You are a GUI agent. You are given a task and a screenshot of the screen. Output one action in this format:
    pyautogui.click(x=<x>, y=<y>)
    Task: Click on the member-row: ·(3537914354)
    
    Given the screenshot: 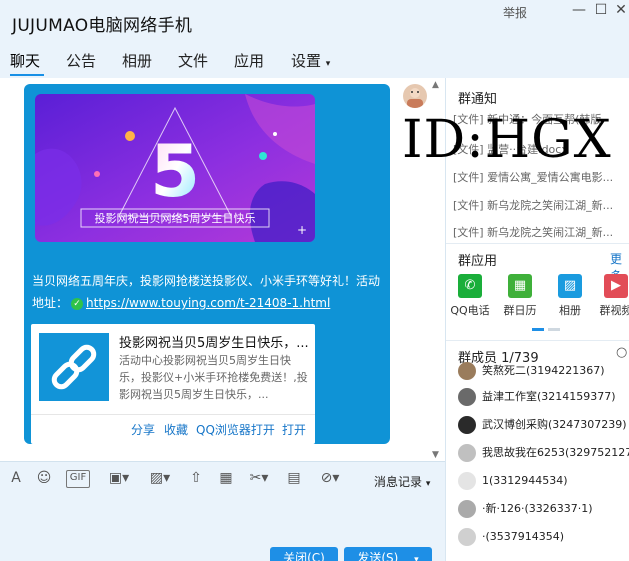 What is the action you would take?
    pyautogui.click(x=511, y=539)
    